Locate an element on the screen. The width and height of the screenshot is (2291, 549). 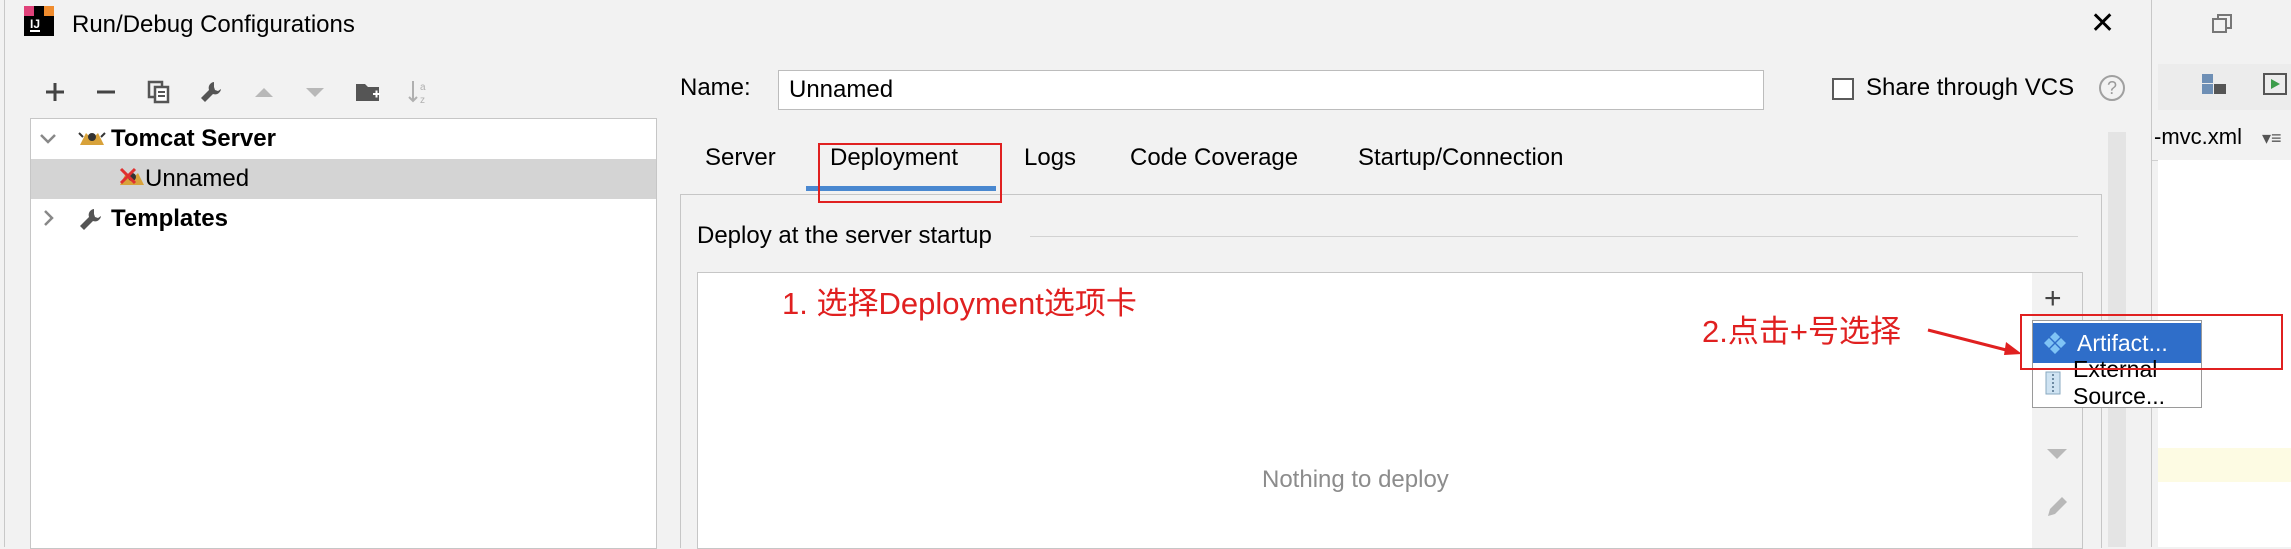
tree-item-tomcat-server: Tomcat Server is located at coordinates (343, 139).